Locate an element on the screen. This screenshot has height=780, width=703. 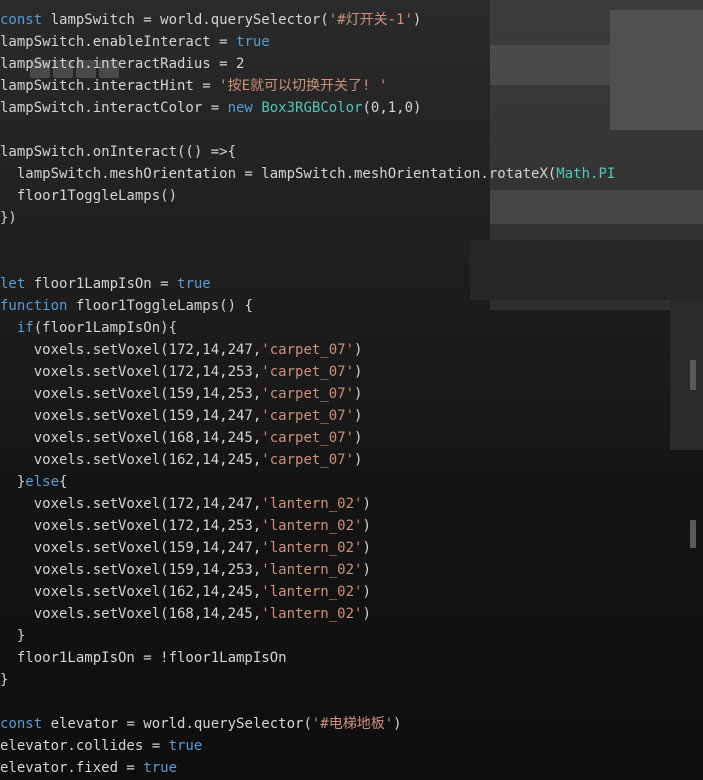
code-token: '#电梯地板' is located at coordinates (352, 724).